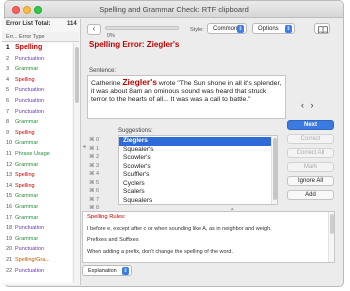  I want to click on suggestions-scrollbar, so click(274, 170).